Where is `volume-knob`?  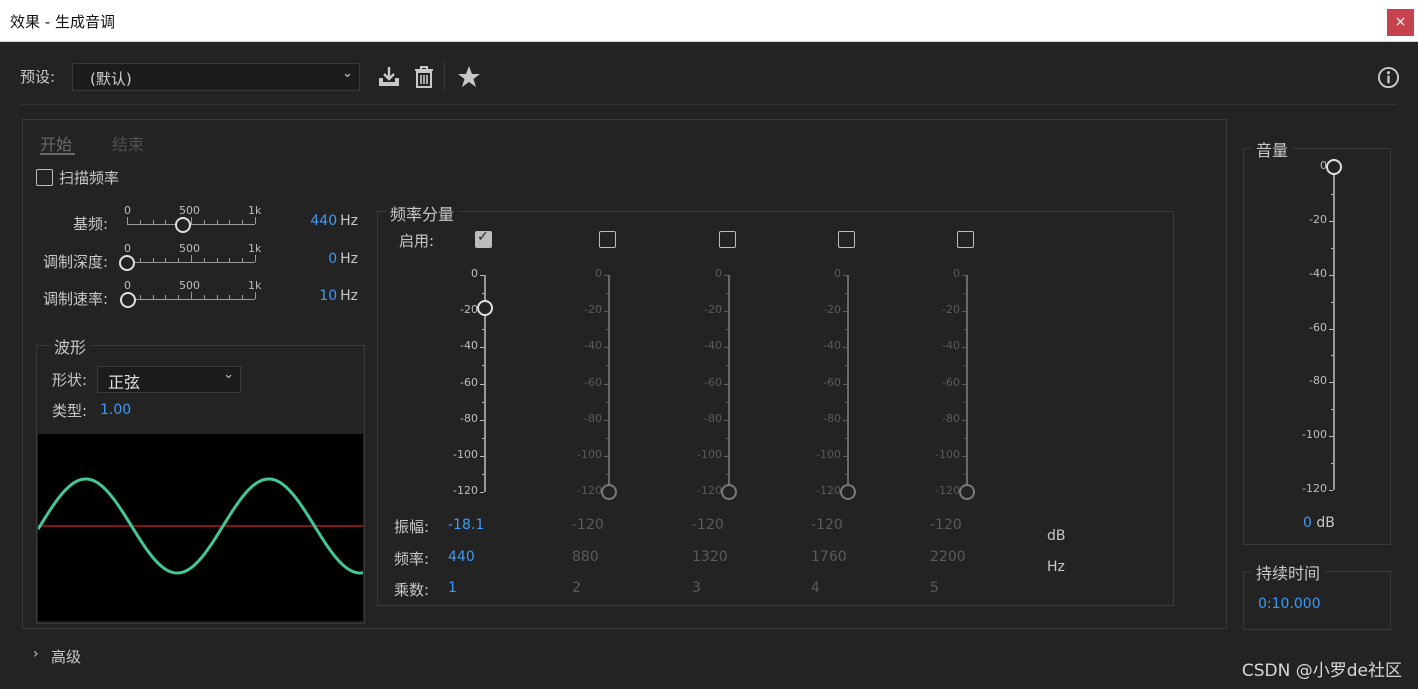
volume-knob is located at coordinates (1334, 167).